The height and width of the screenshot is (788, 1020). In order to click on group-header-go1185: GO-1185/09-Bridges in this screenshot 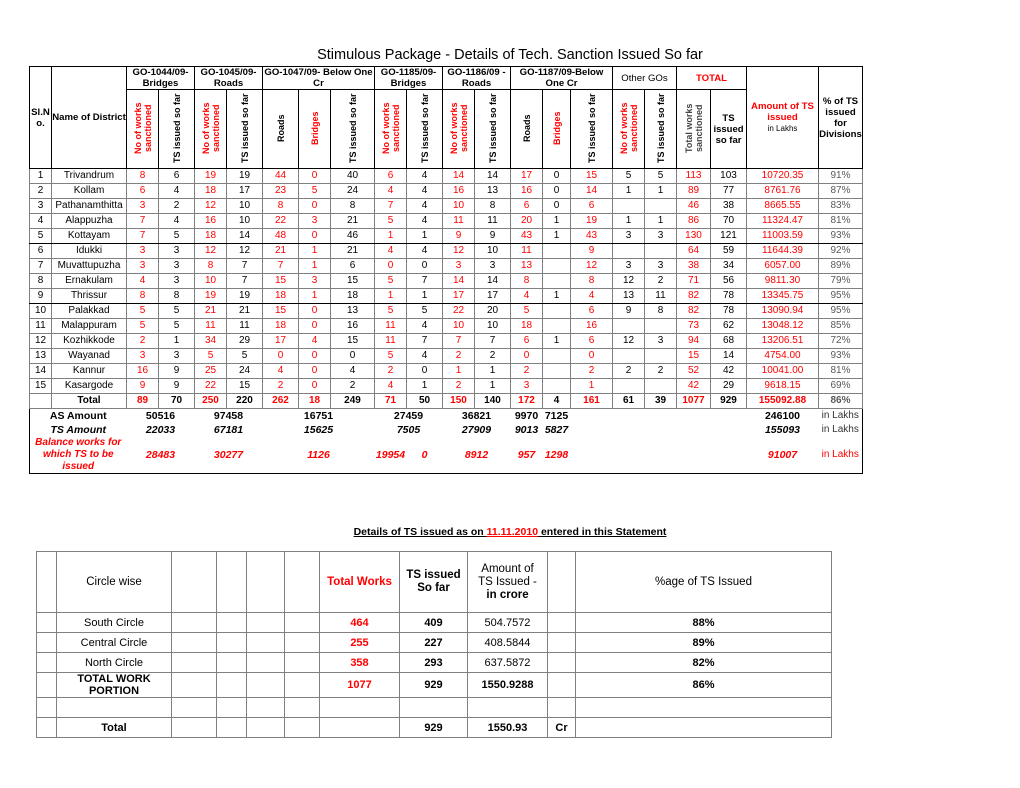, I will do `click(408, 78)`.